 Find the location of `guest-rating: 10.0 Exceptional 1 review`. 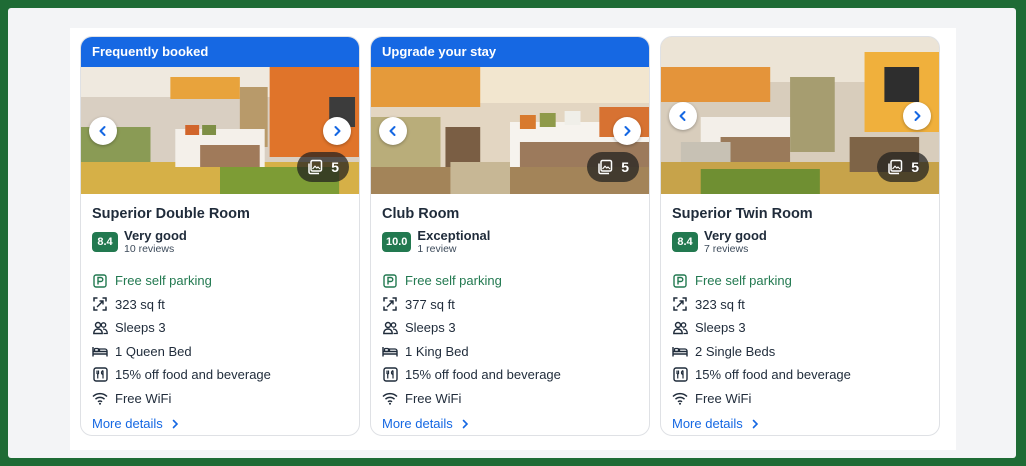

guest-rating: 10.0 Exceptional 1 review is located at coordinates (510, 245).